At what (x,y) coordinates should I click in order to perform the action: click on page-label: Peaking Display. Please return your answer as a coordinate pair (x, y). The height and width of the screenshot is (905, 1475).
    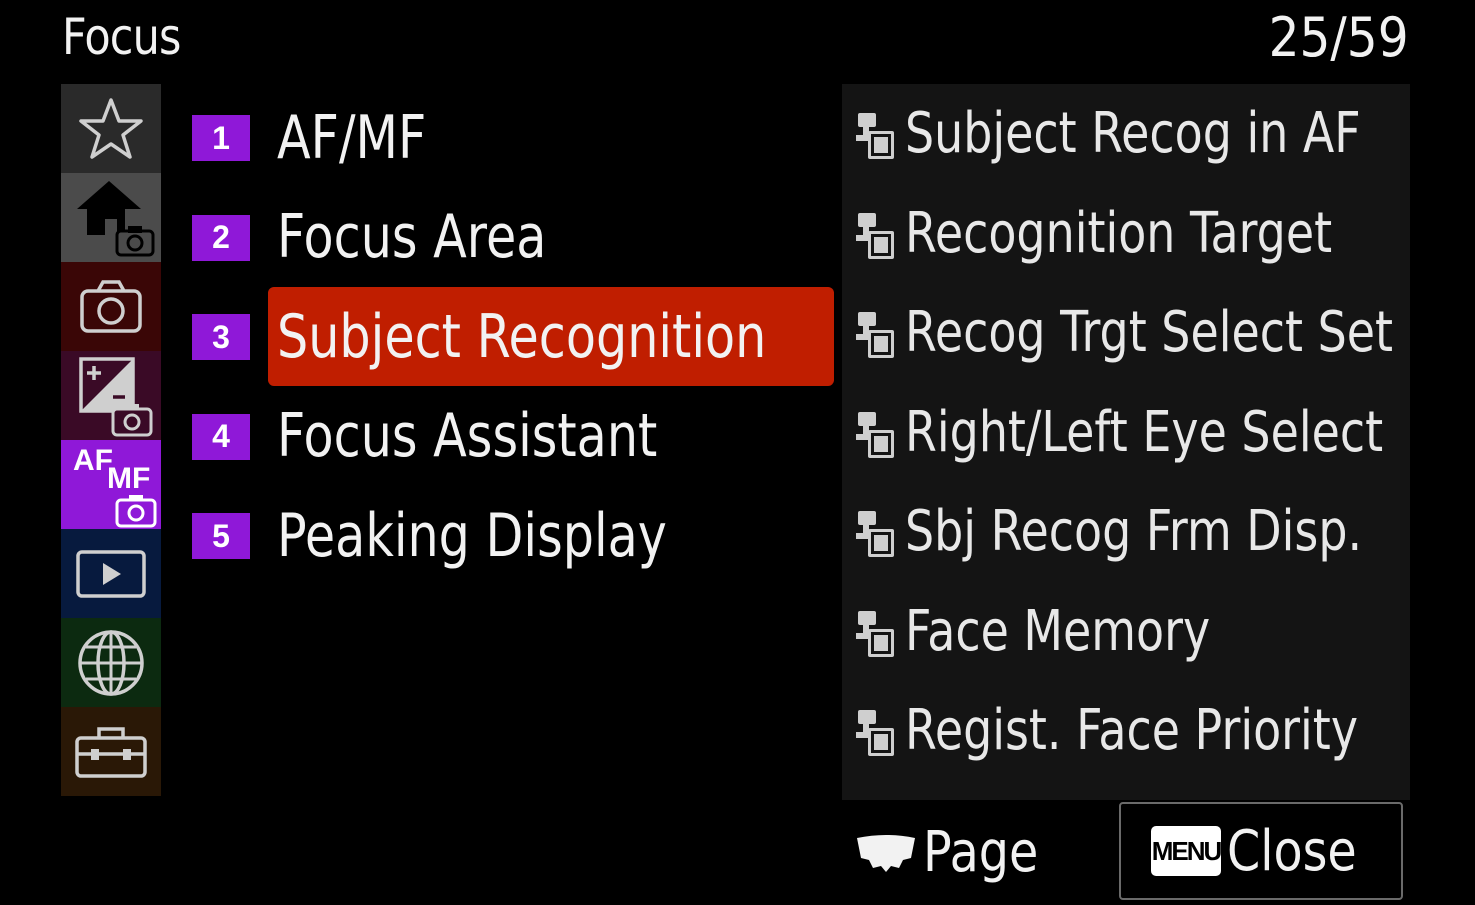
    Looking at the image, I should click on (472, 535).